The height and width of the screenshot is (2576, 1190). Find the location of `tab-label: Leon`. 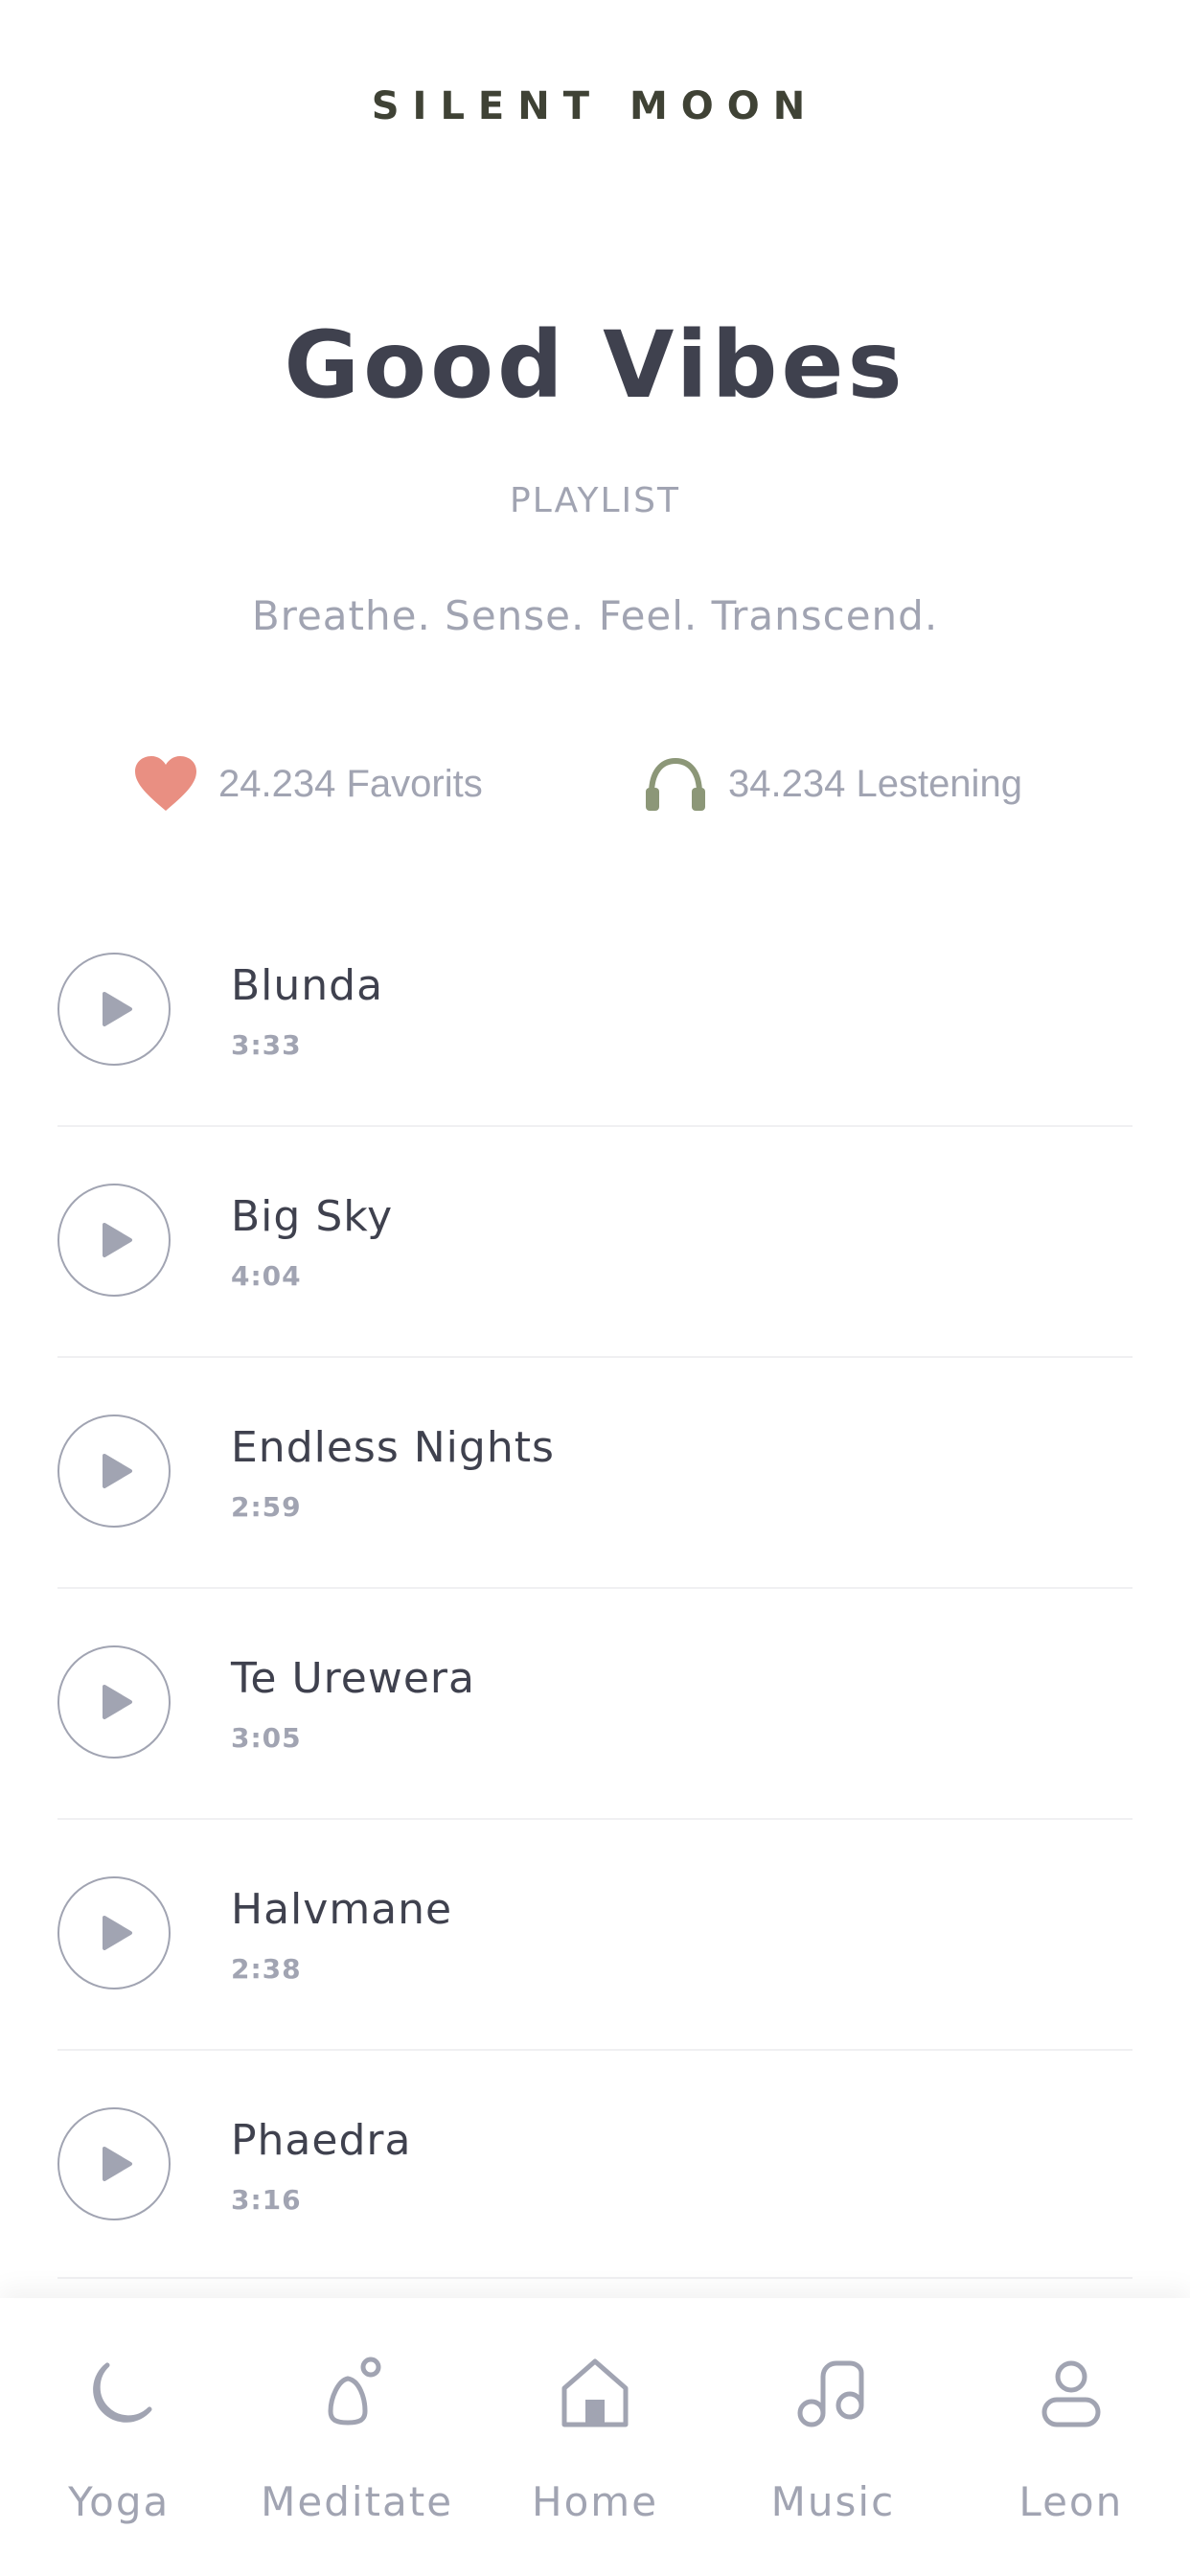

tab-label: Leon is located at coordinates (1071, 2501).